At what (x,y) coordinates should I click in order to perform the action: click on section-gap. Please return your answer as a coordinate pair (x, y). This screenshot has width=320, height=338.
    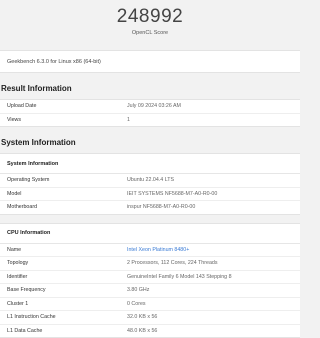
    Looking at the image, I should click on (150, 219).